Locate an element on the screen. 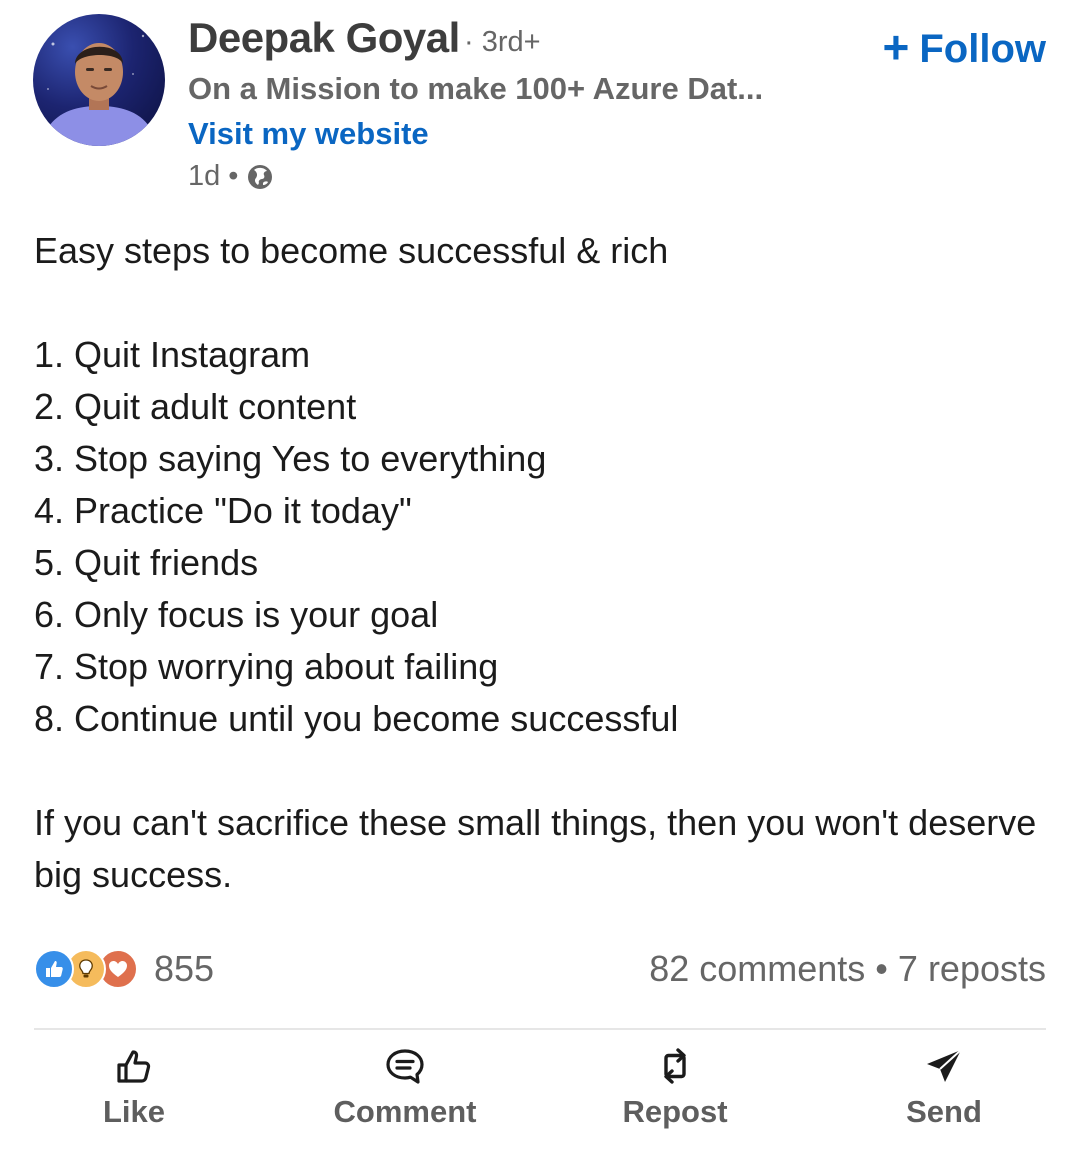 The width and height of the screenshot is (1080, 1172). globe-icon is located at coordinates (260, 176).